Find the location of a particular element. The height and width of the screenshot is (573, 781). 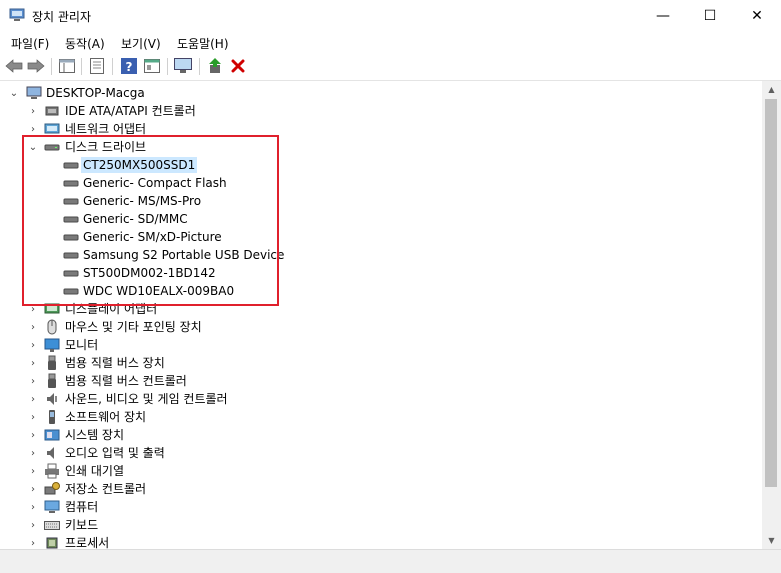

computer-icon is located at coordinates (34, 92).